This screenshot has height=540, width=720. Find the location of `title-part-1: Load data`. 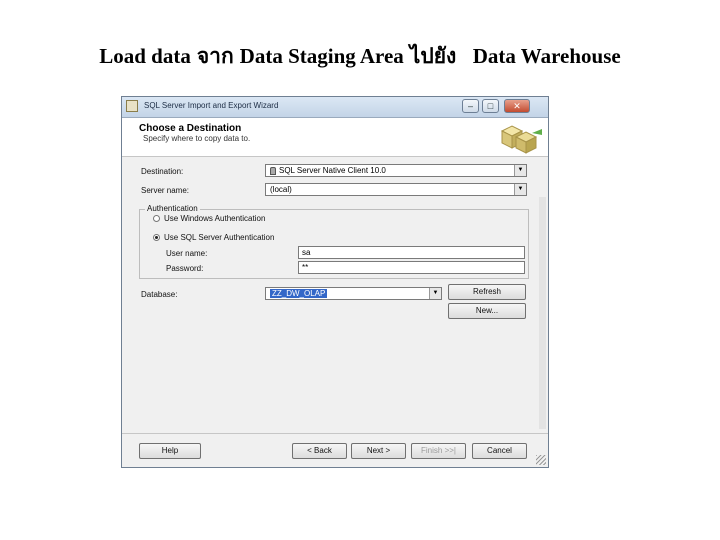

title-part-1: Load data is located at coordinates (145, 56).